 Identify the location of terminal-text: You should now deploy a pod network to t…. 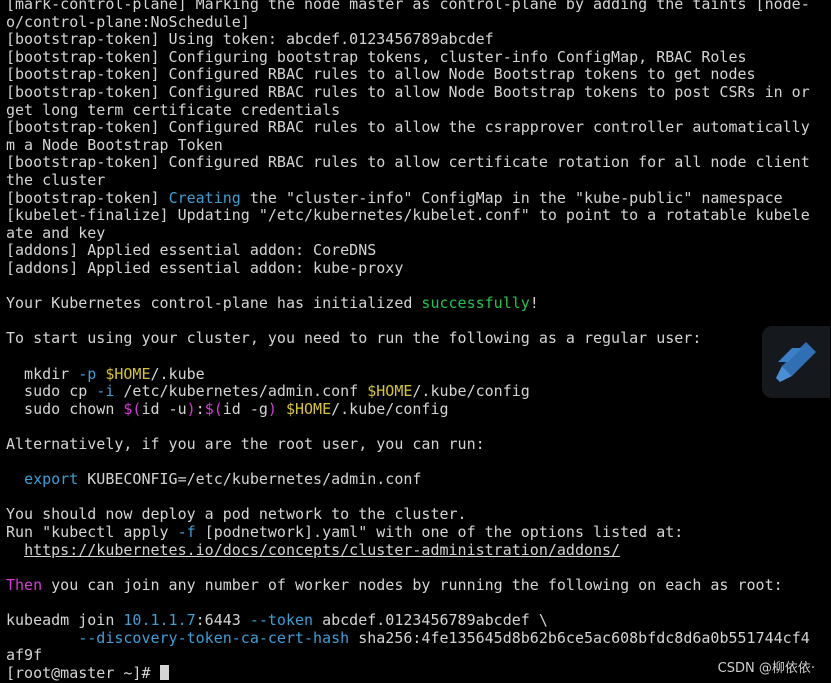
(236, 514).